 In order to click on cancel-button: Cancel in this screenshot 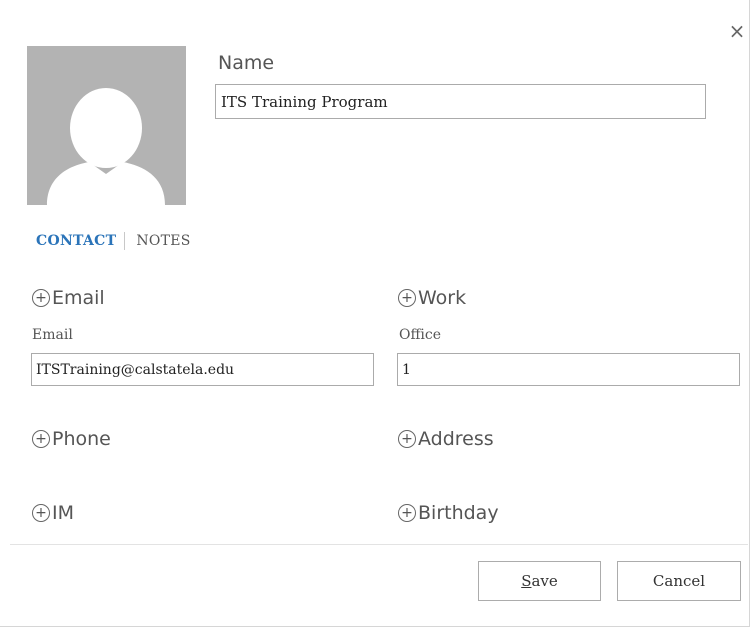, I will do `click(679, 581)`.